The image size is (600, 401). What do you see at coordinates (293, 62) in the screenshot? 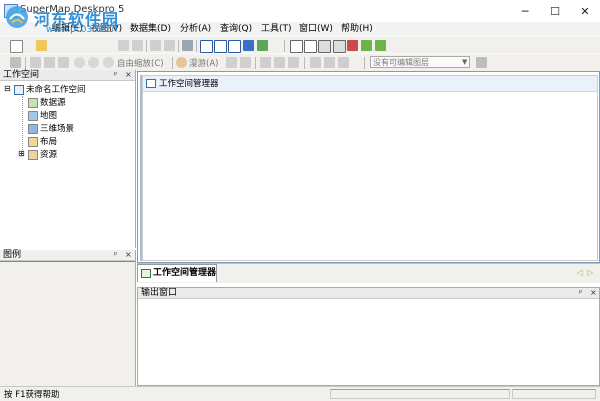
I see `layer-icon` at bounding box center [293, 62].